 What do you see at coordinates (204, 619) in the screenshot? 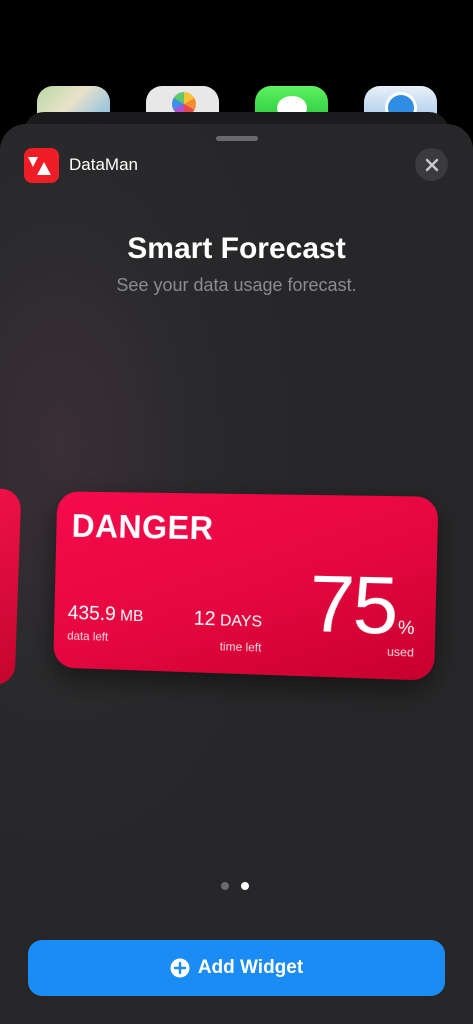
I see `time-left-value: 12` at bounding box center [204, 619].